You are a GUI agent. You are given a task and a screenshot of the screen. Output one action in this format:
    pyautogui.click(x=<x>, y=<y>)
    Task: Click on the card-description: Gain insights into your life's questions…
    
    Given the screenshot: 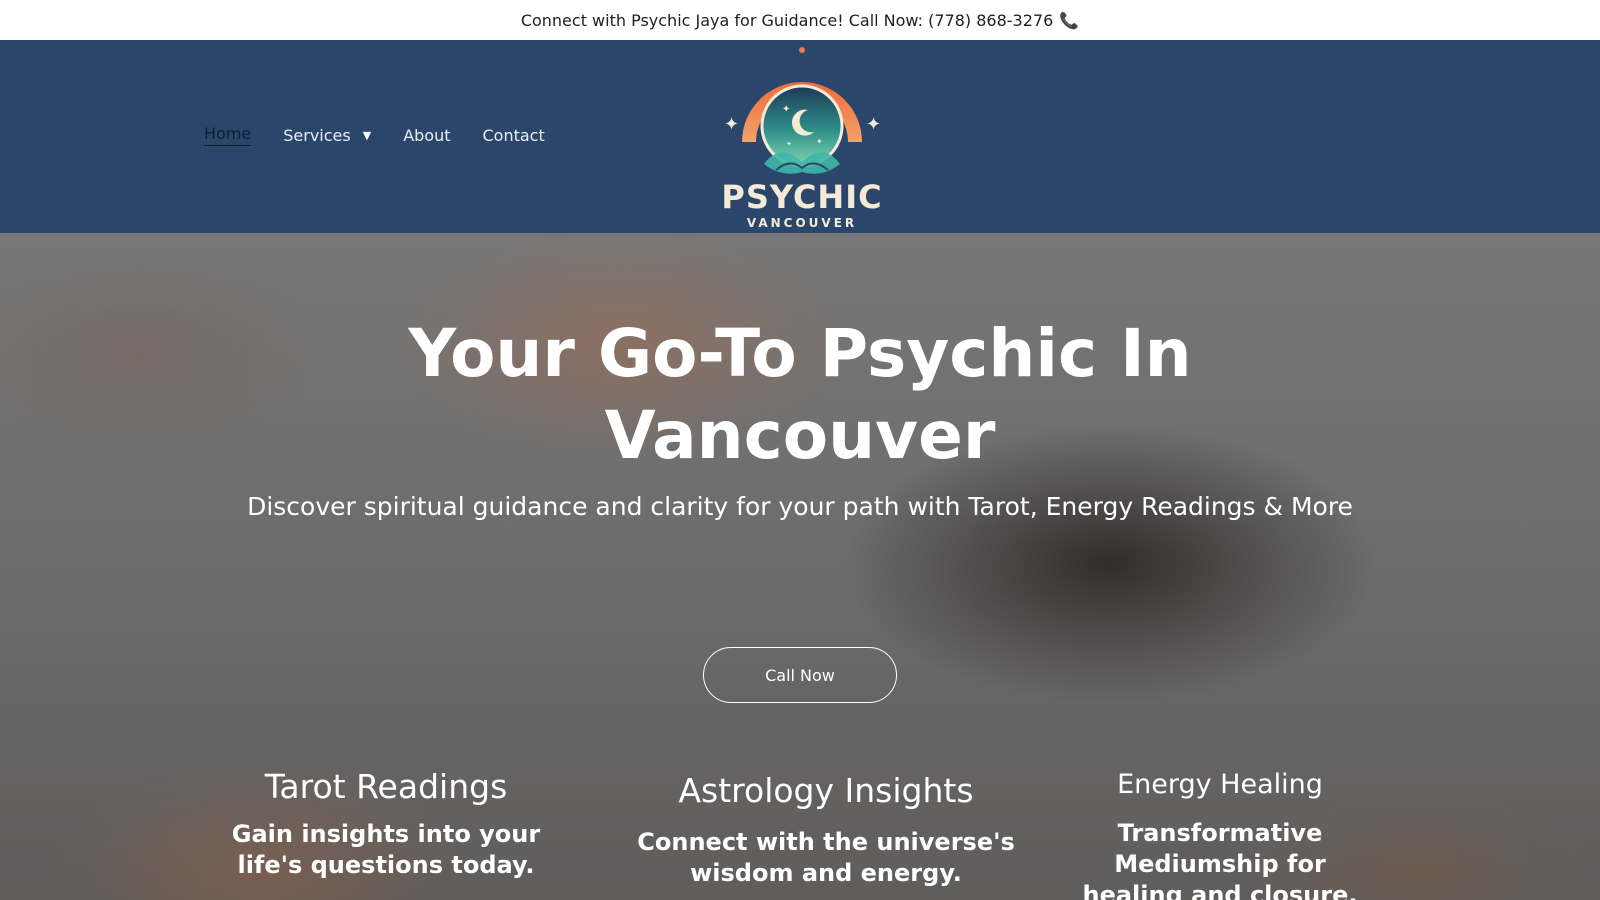 What is the action you would take?
    pyautogui.click(x=386, y=849)
    